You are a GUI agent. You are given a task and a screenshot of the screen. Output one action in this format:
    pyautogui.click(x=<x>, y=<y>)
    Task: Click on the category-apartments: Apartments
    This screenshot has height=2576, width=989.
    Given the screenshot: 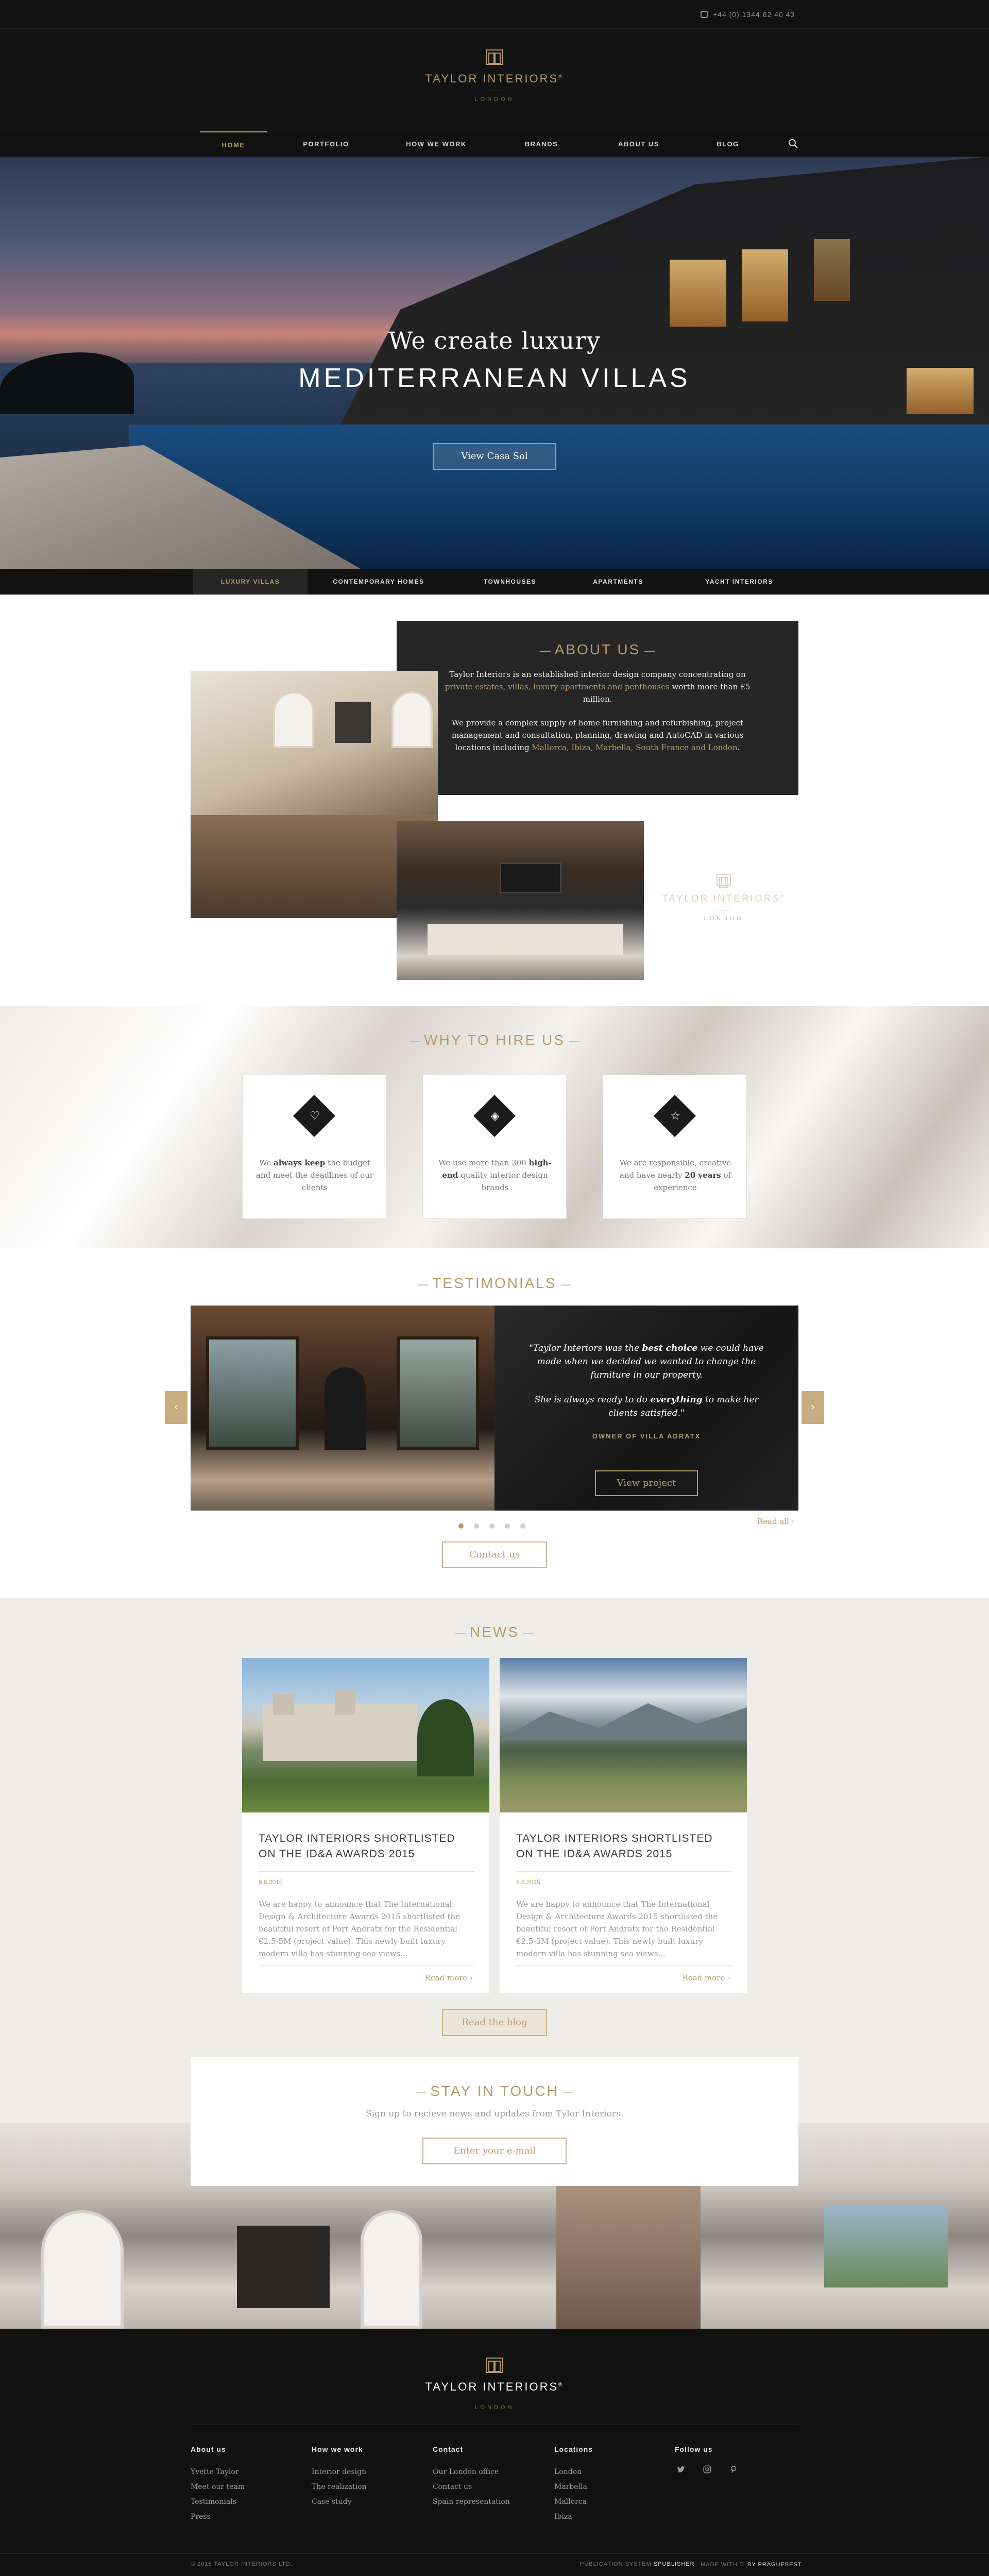 What is the action you would take?
    pyautogui.click(x=618, y=582)
    